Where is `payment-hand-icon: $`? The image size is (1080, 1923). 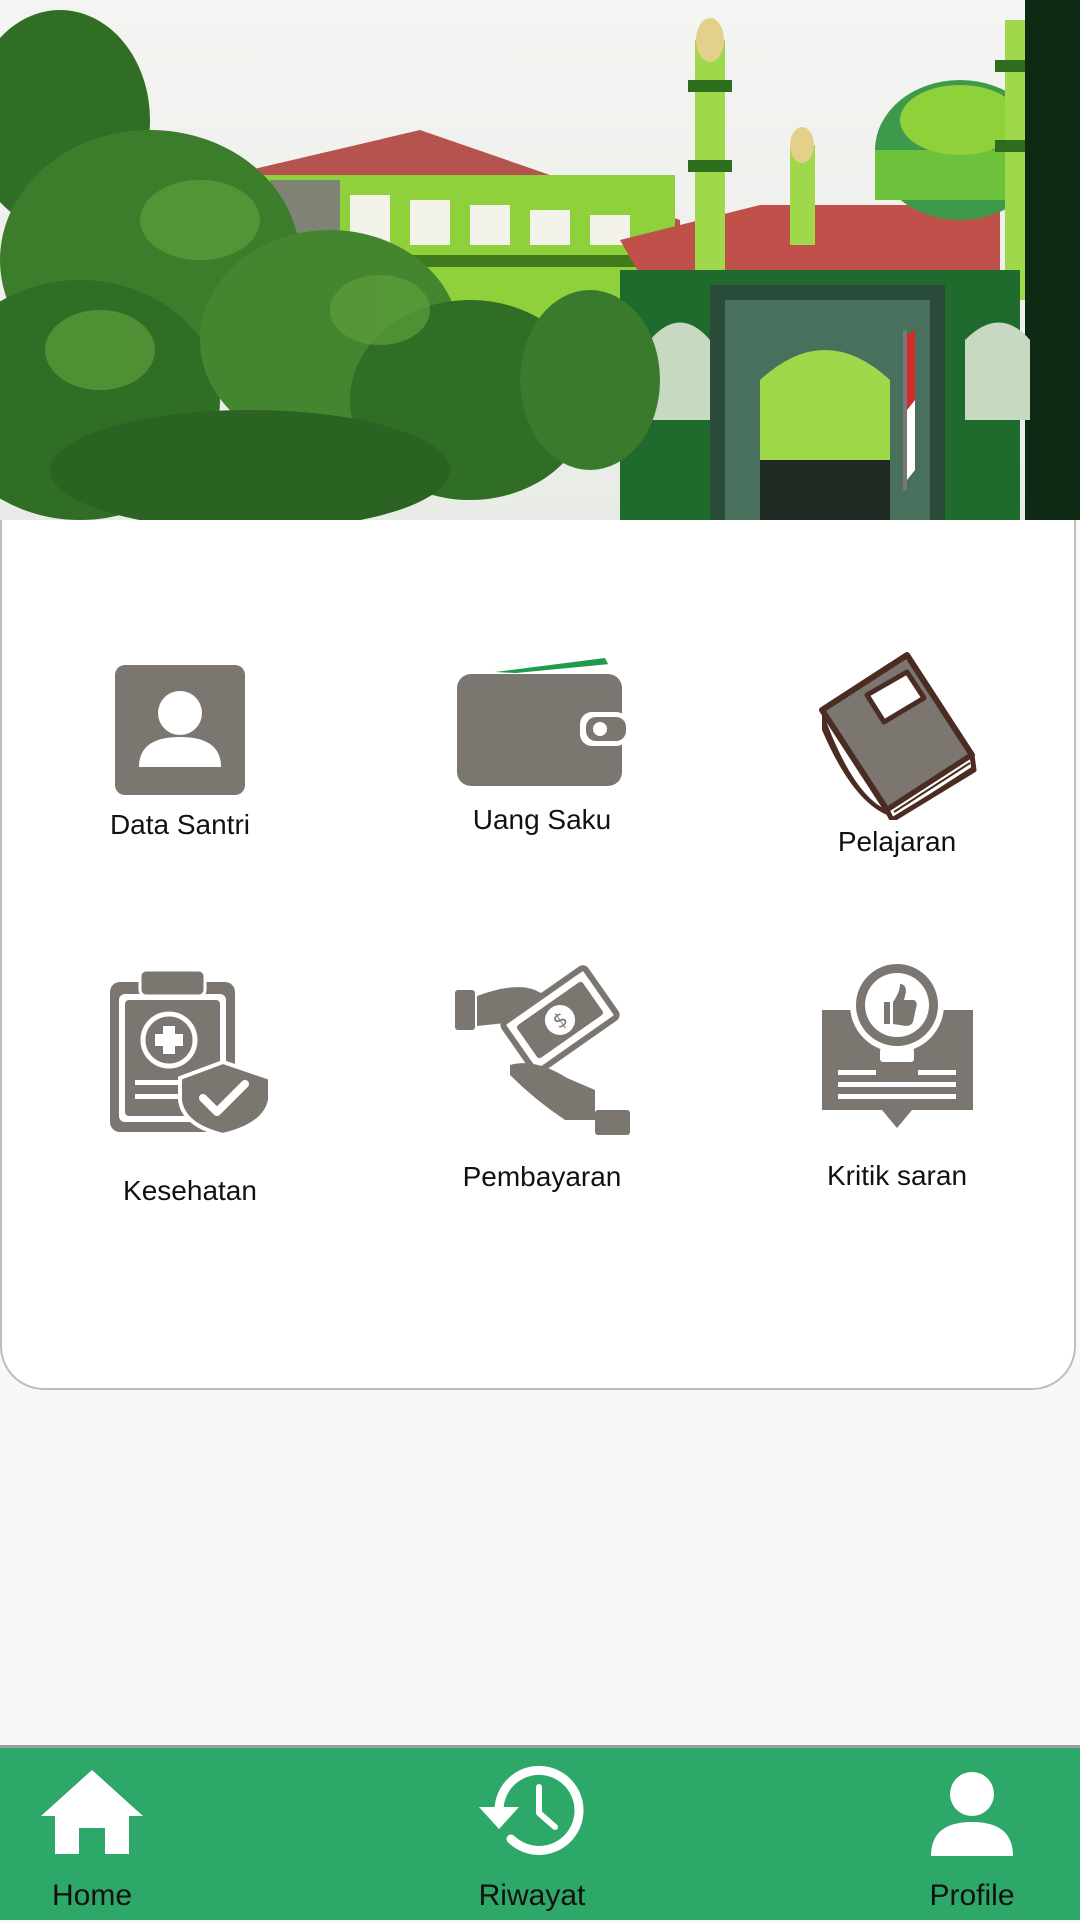 payment-hand-icon: $ is located at coordinates (542, 1050).